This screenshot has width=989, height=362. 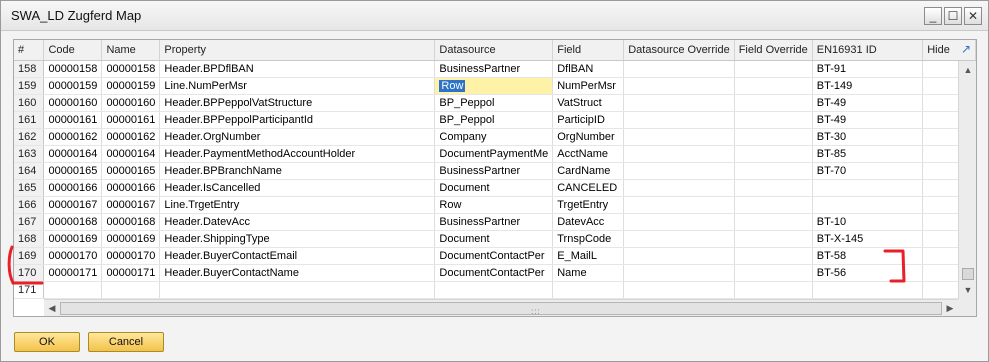 I want to click on cell-en16931-id: BT-85, so click(x=868, y=154).